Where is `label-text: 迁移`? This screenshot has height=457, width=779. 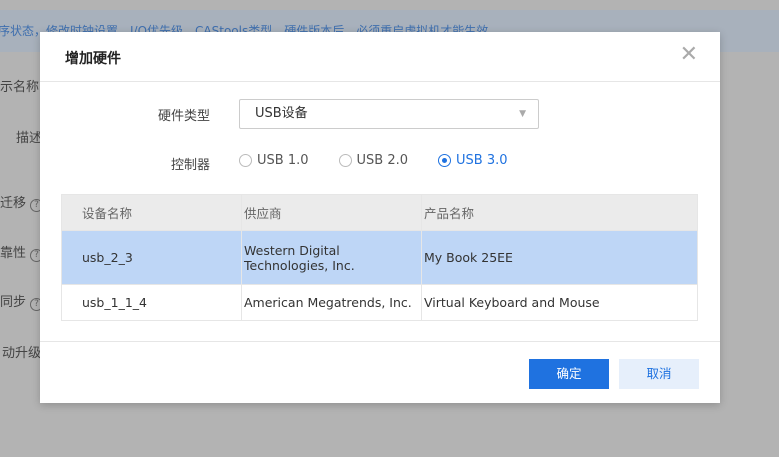
label-text: 迁移 is located at coordinates (13, 203).